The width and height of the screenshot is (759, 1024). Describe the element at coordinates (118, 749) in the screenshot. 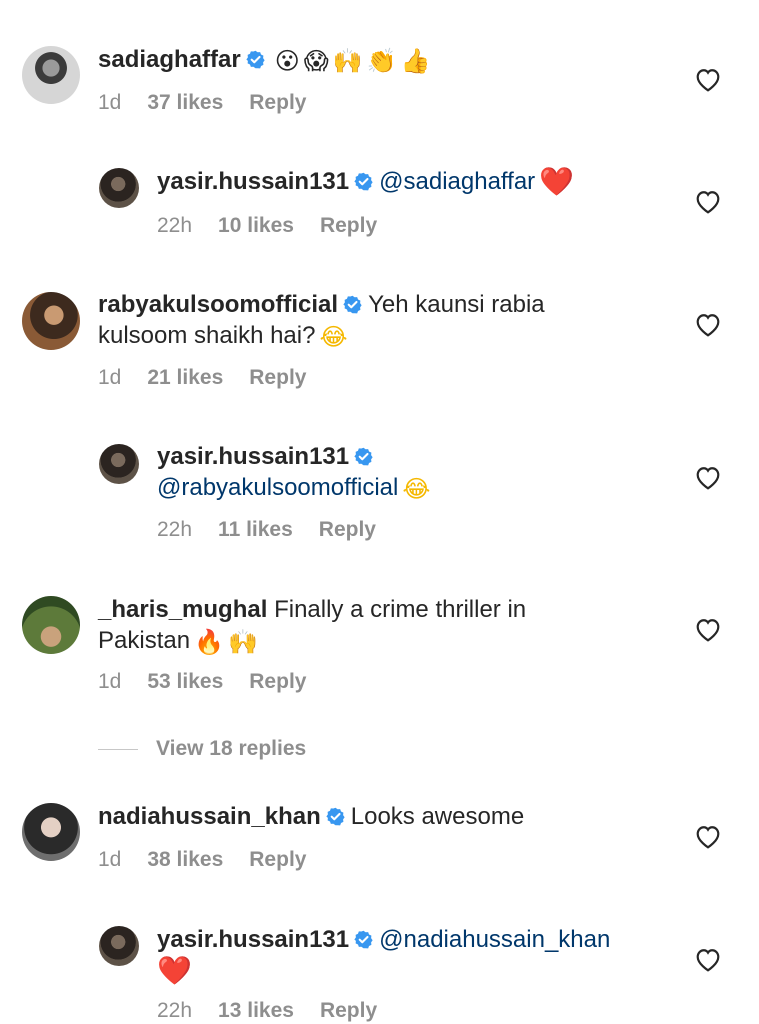

I see `view-replies-divider` at that location.